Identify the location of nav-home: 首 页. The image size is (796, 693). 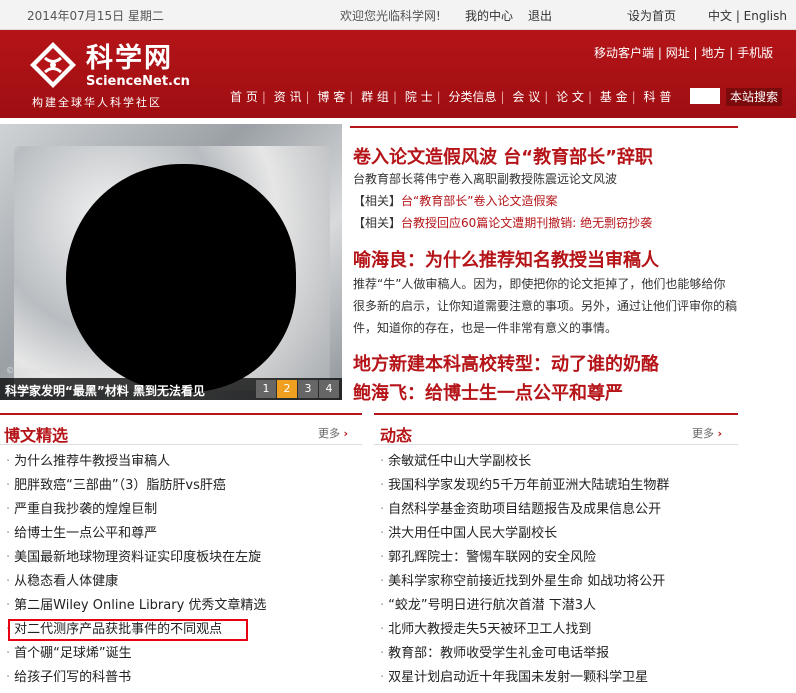
(244, 97).